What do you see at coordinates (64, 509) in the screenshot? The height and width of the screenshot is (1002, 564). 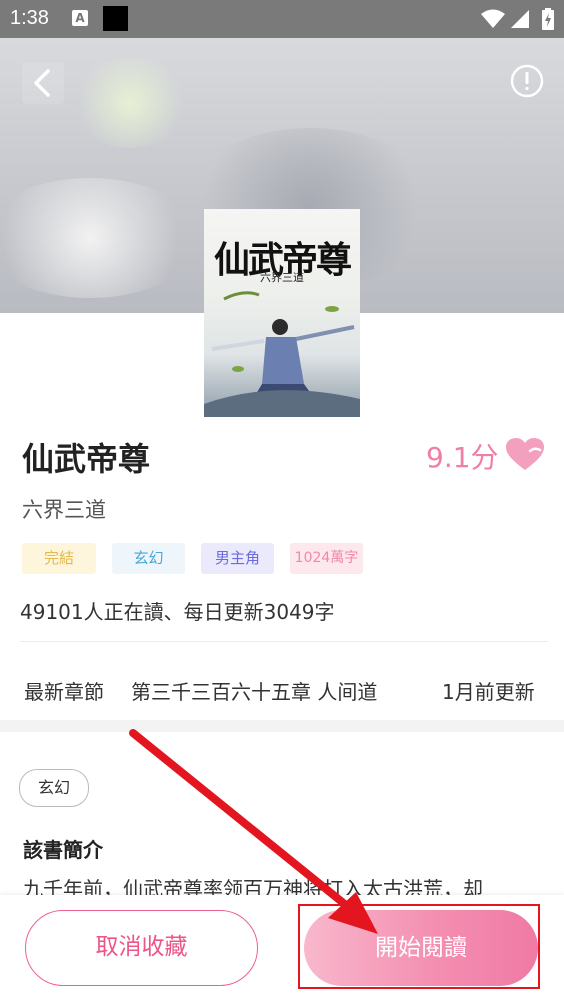 I see `book-author: 六界三道` at bounding box center [64, 509].